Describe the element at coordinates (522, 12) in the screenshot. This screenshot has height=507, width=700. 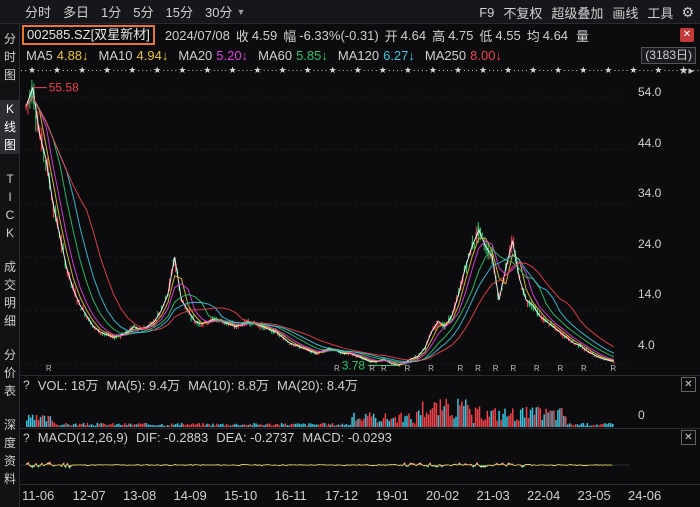
I see `no-adjust-button: 不复权` at that location.